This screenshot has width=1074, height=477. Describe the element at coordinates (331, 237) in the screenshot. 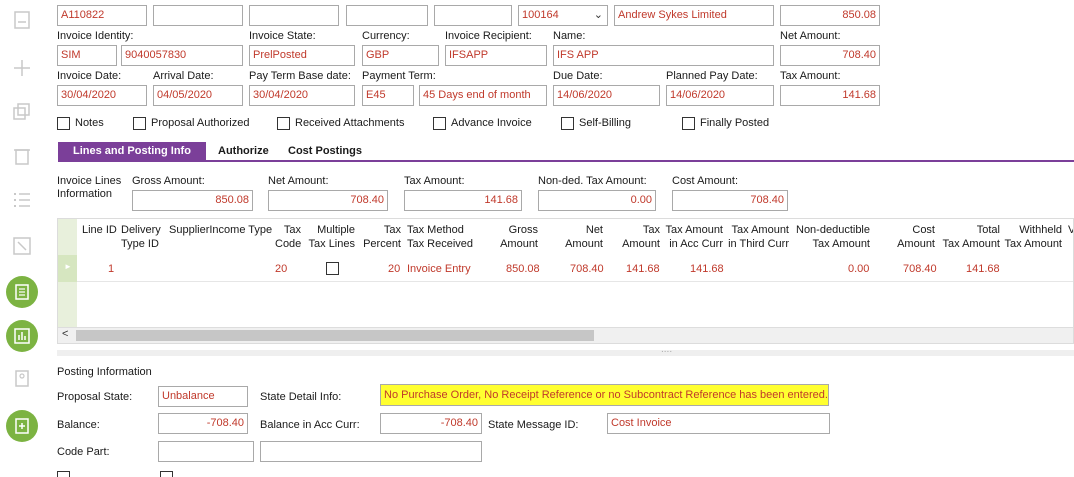

I see `col-multiple-tax-lines: Multiple Tax Lines` at that location.